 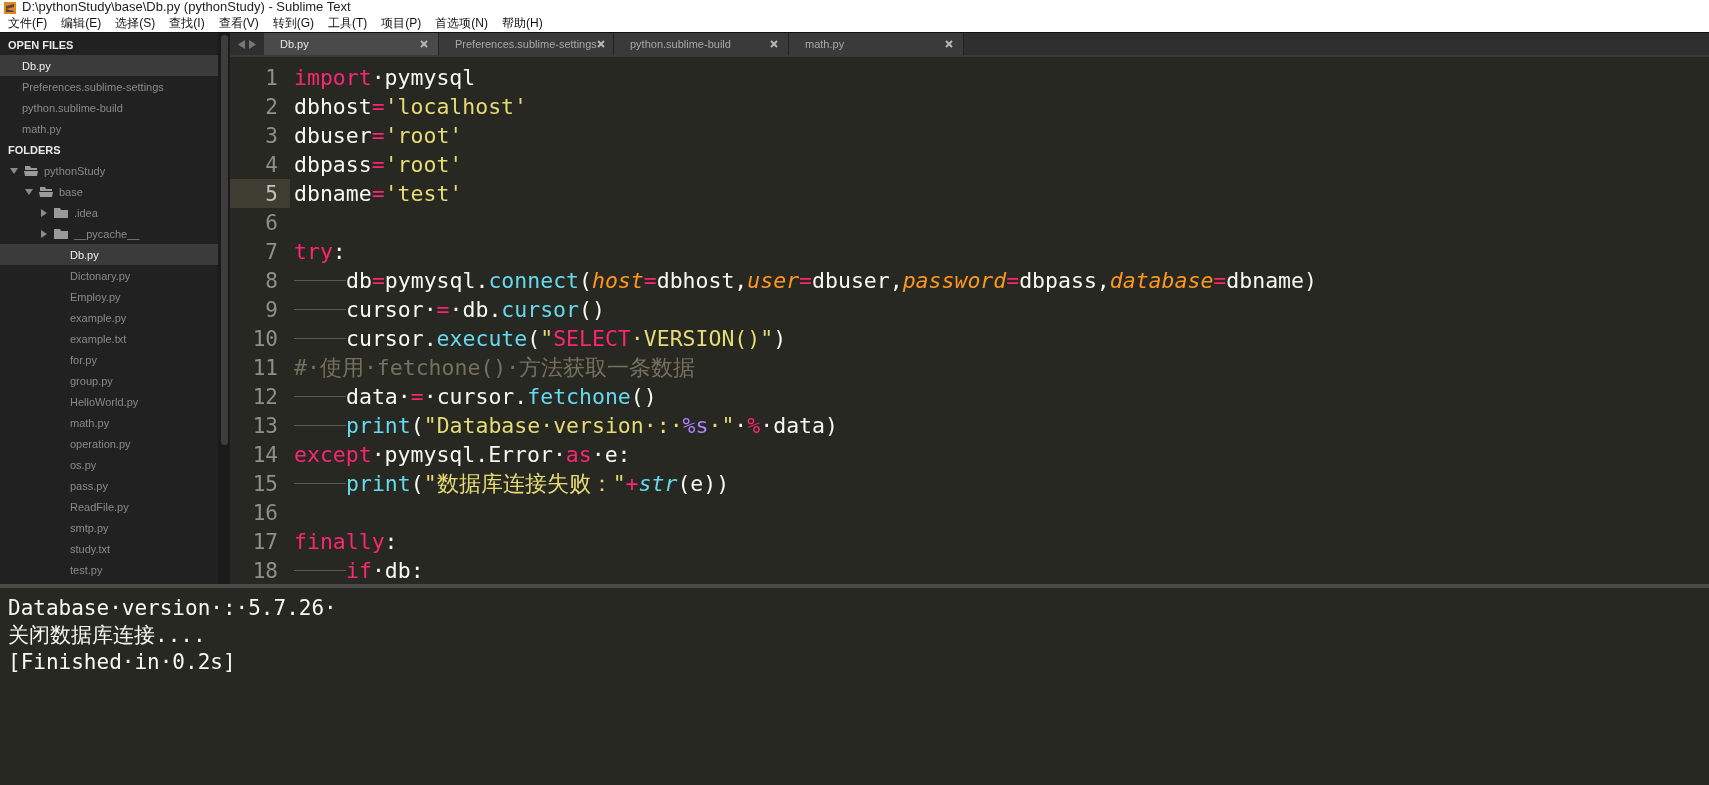 I want to click on code-line: dbpass='root', so click(x=378, y=164).